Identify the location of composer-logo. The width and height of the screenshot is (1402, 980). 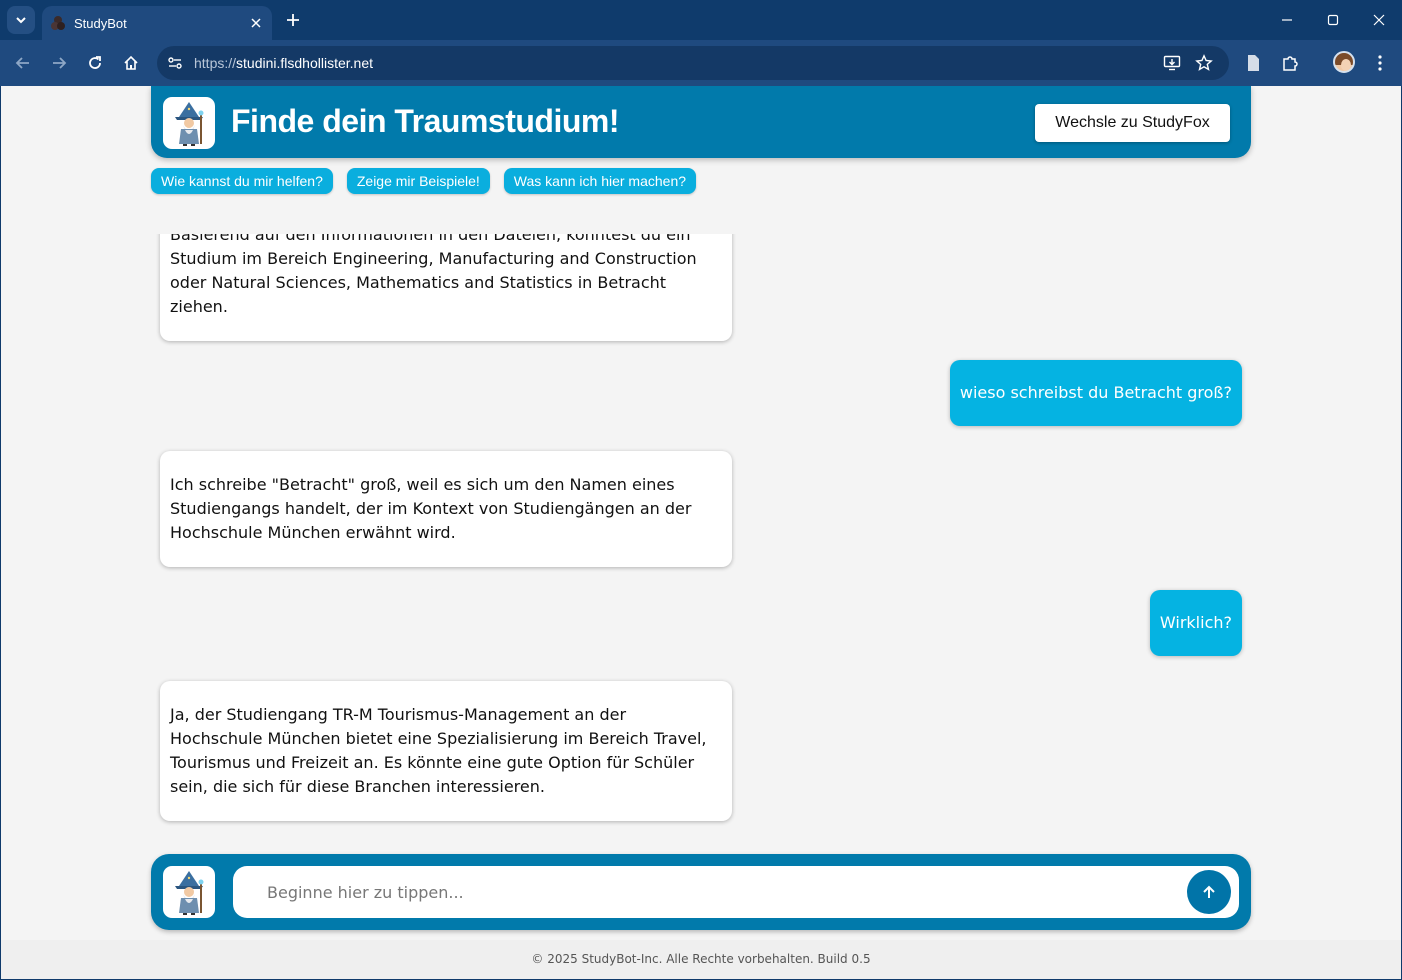
(189, 892).